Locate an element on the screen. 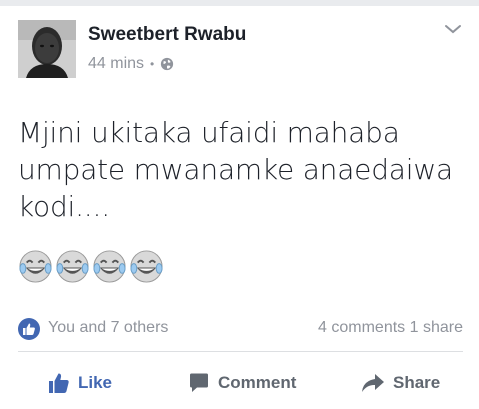  post-time: 44 mins is located at coordinates (116, 64).